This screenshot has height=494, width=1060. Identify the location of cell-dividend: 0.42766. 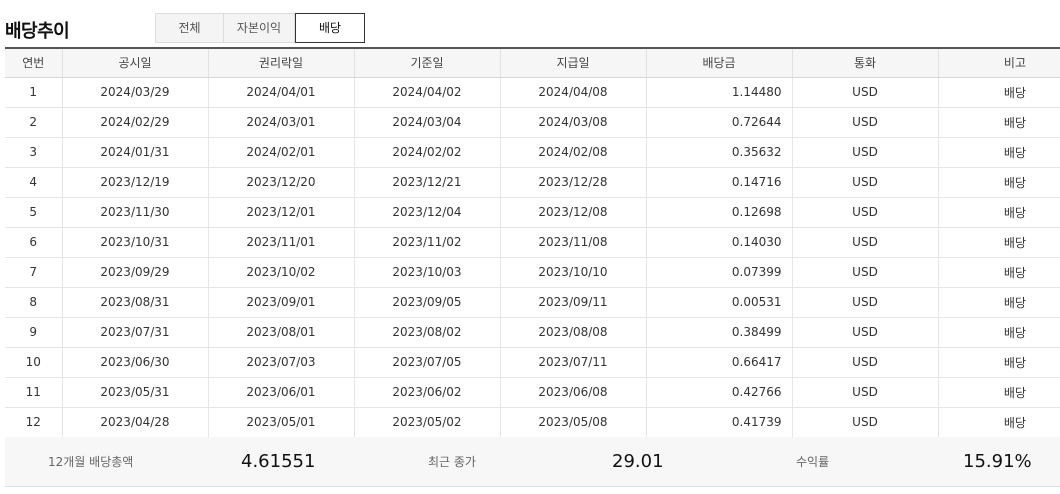
(718, 392).